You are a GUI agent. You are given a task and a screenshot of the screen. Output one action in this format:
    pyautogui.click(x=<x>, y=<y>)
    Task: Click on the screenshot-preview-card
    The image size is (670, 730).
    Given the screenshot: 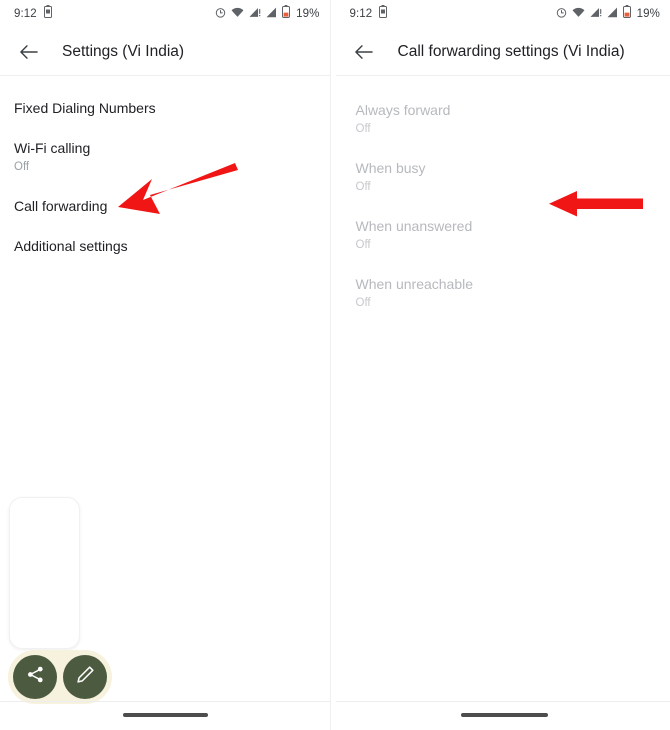 What is the action you would take?
    pyautogui.click(x=44, y=573)
    